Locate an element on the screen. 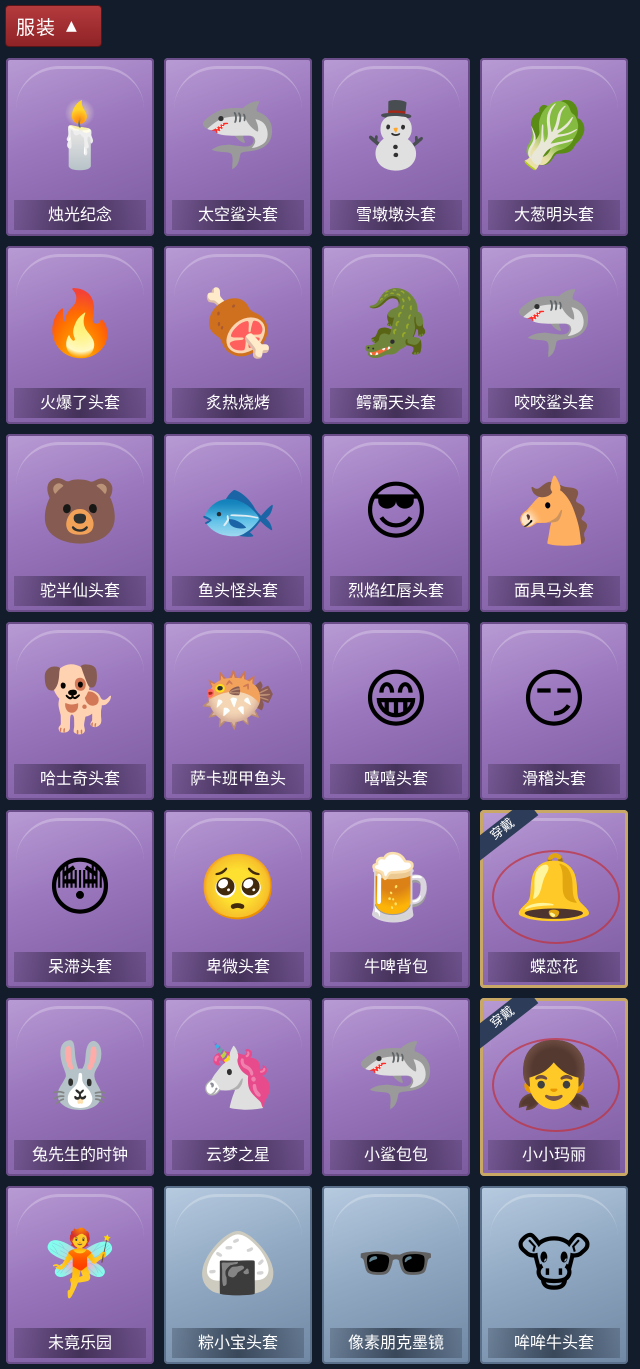 The height and width of the screenshot is (1369, 640). outfit-item-card: 🔔 蝶恋花 穿戴 is located at coordinates (554, 899).